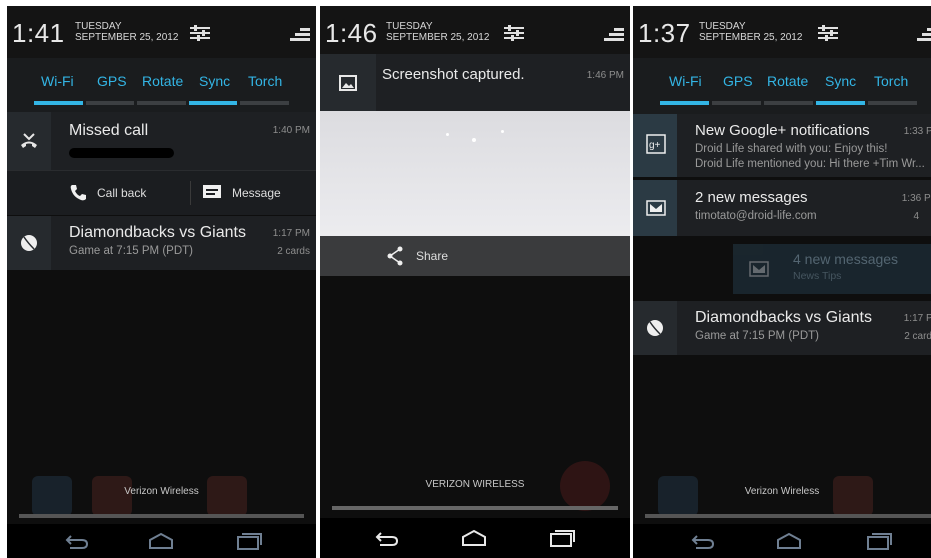 The image size is (931, 558). I want to click on message-button: Message, so click(256, 193).